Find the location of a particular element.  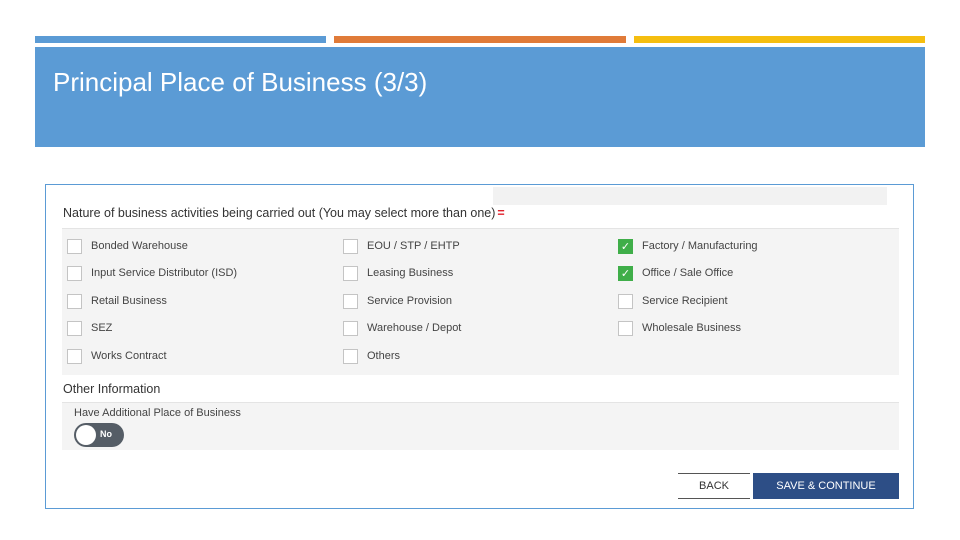

activity-works-contract: Works Contract is located at coordinates (117, 356).